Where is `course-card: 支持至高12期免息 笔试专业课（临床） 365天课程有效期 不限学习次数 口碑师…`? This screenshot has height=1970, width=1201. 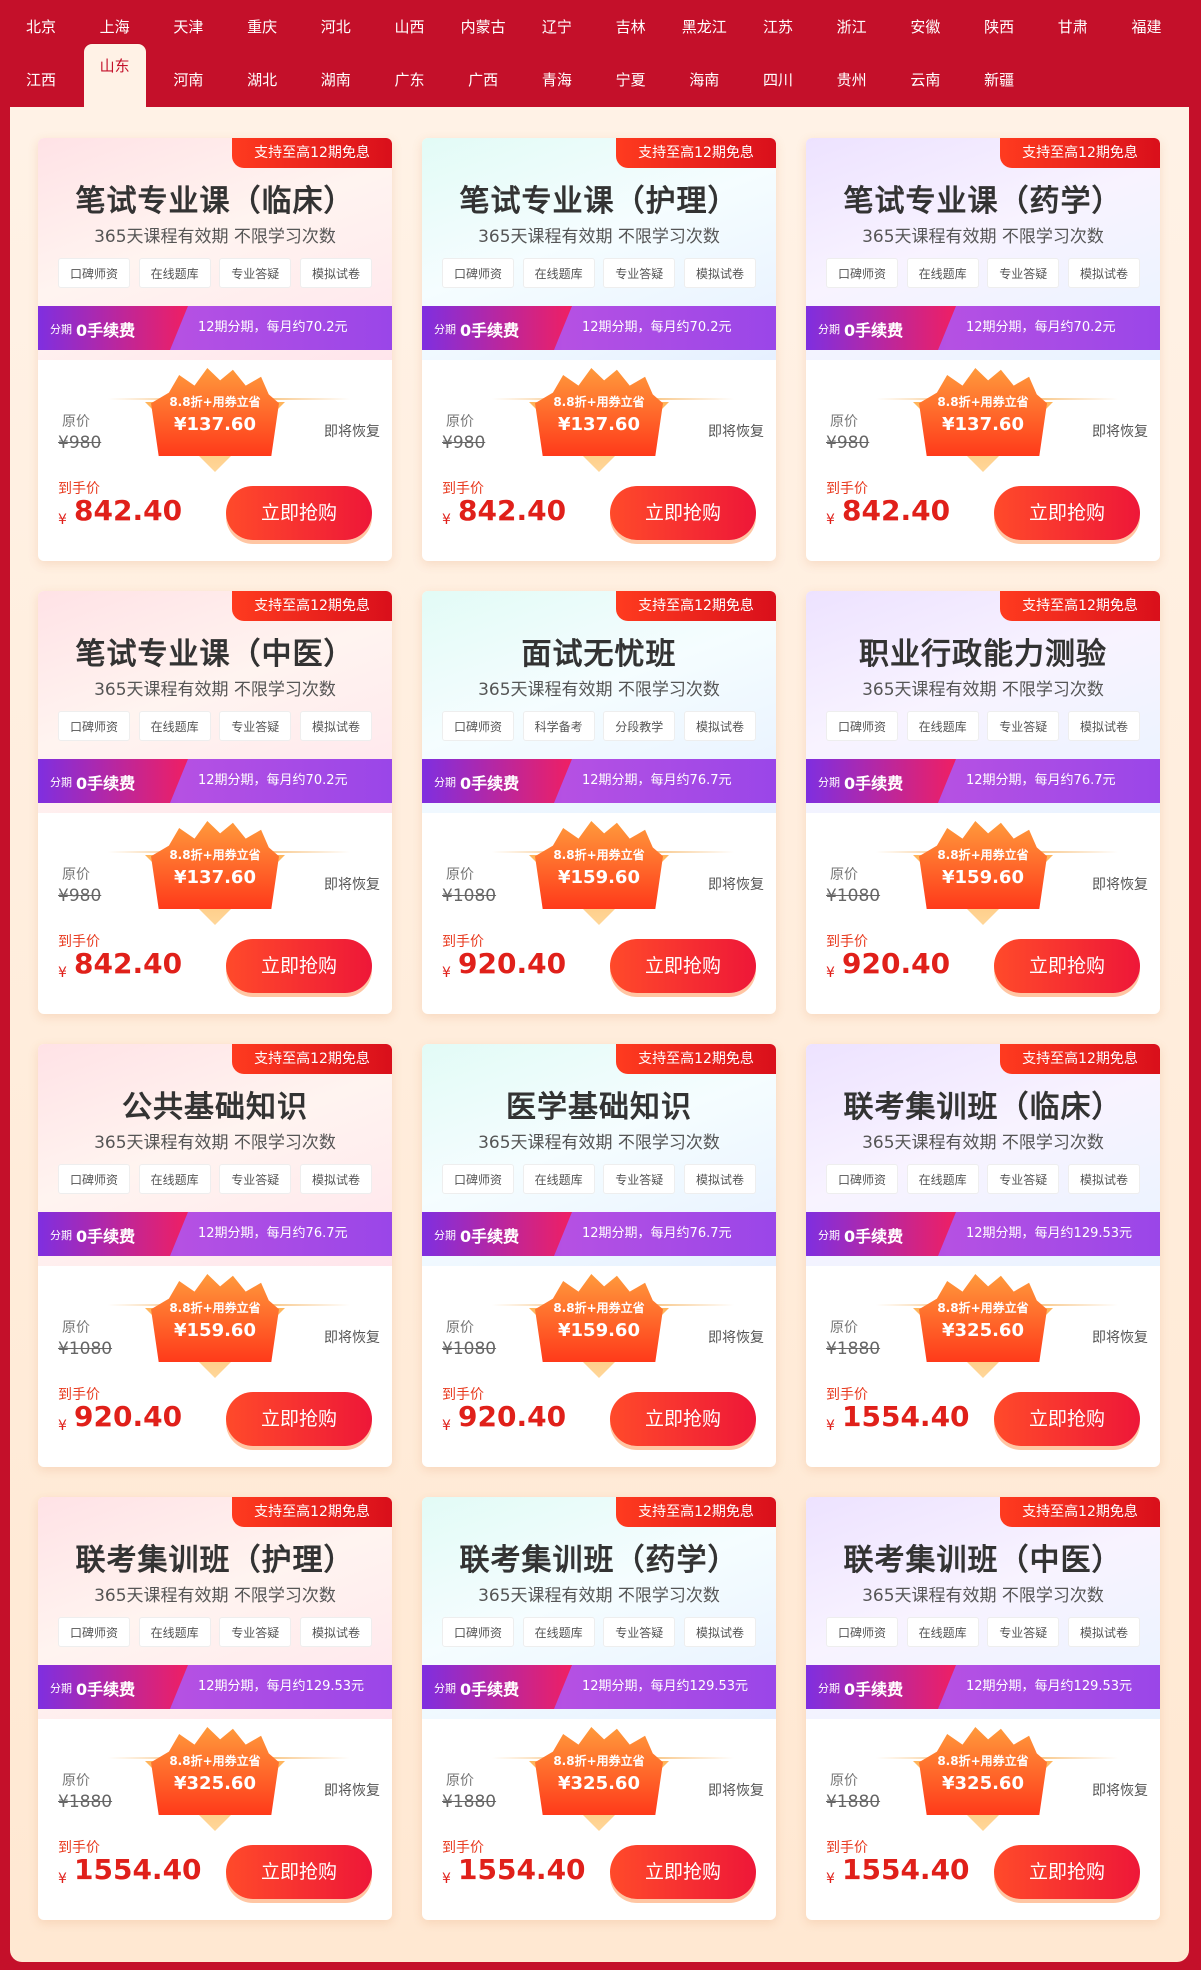
course-card: 支持至高12期免息 笔试专业课（临床） 365天课程有效期 不限学习次数 口碑师… is located at coordinates (215, 349).